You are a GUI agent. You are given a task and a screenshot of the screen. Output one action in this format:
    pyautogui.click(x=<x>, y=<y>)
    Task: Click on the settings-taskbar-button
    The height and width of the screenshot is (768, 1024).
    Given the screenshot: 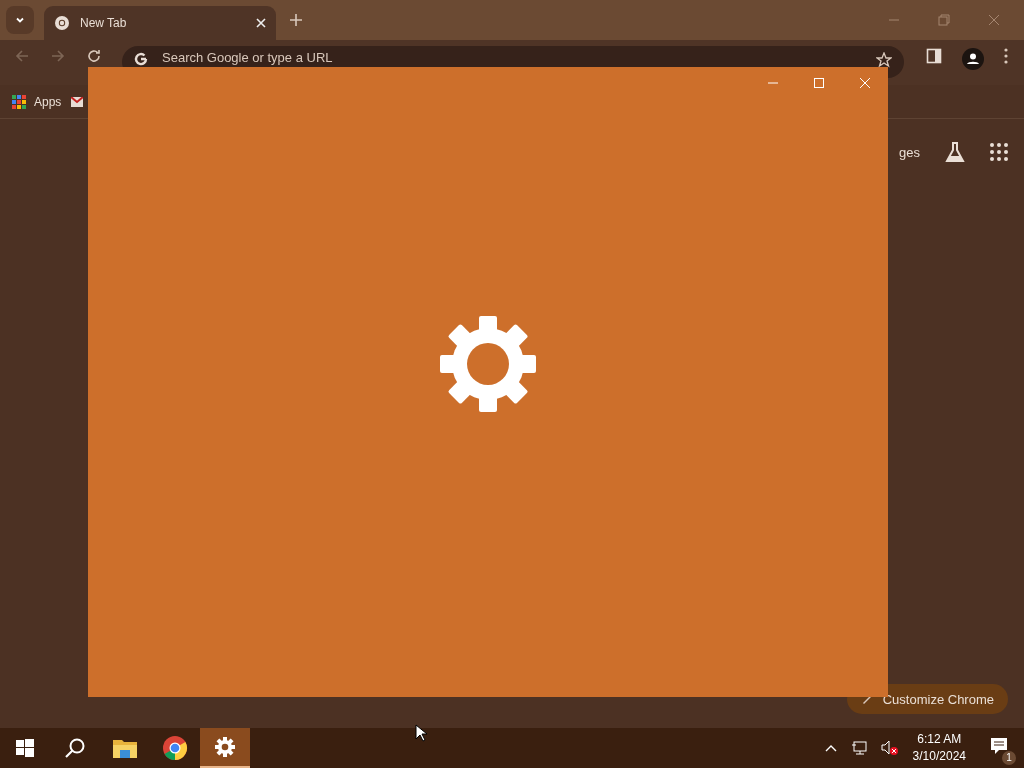 What is the action you would take?
    pyautogui.click(x=225, y=748)
    